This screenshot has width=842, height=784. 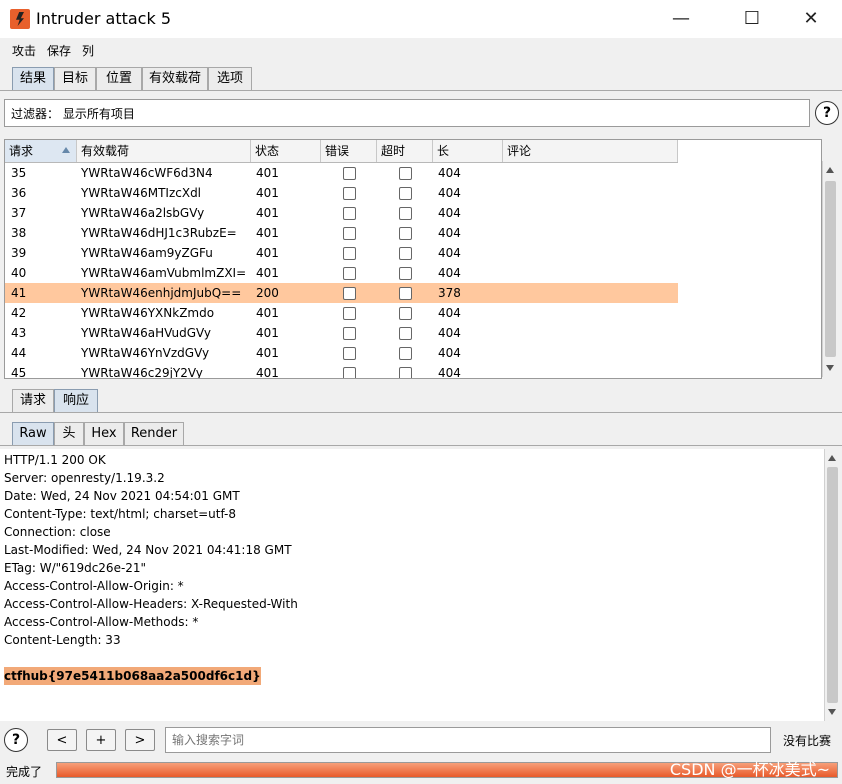 I want to click on response-line: HTTP/1.1 200 OK, so click(x=55, y=460).